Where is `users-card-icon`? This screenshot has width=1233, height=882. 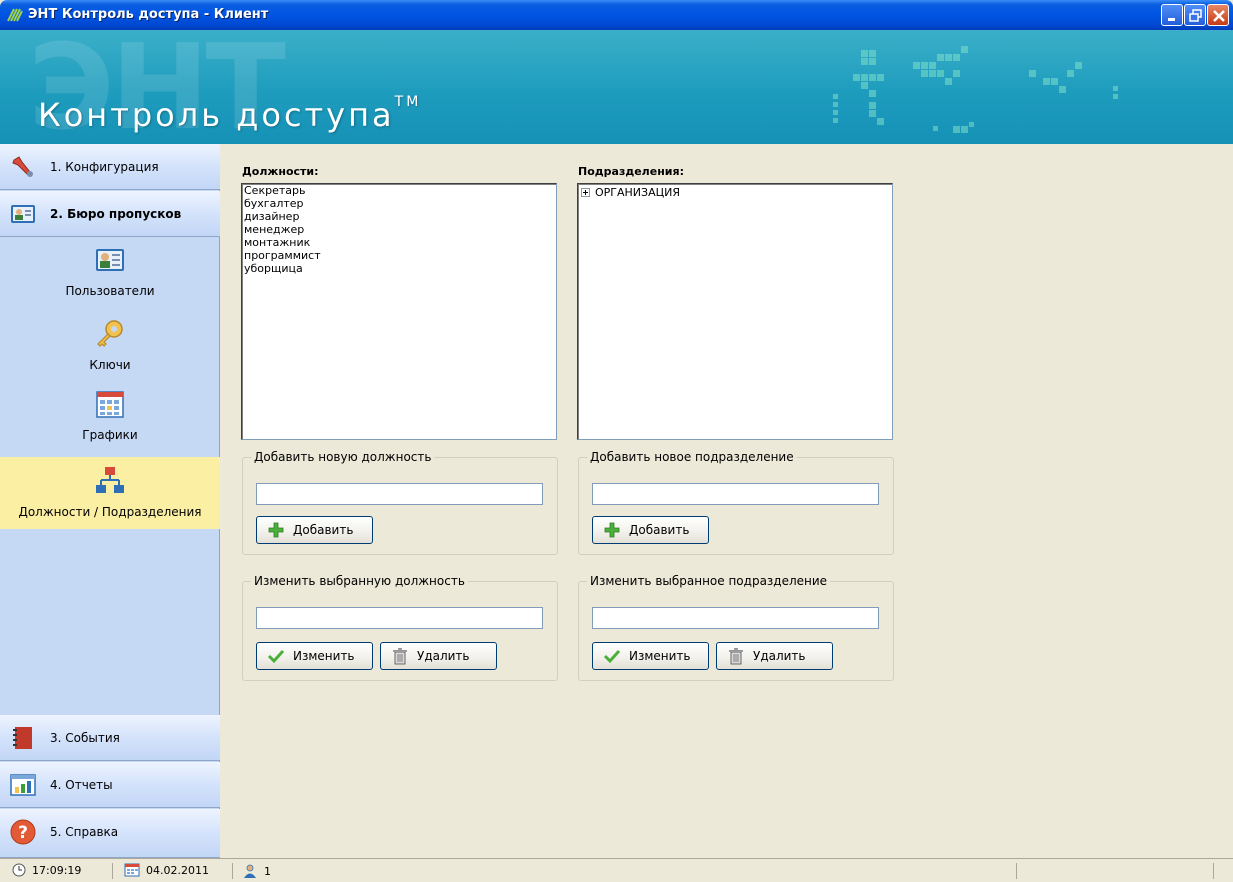
users-card-icon is located at coordinates (110, 260).